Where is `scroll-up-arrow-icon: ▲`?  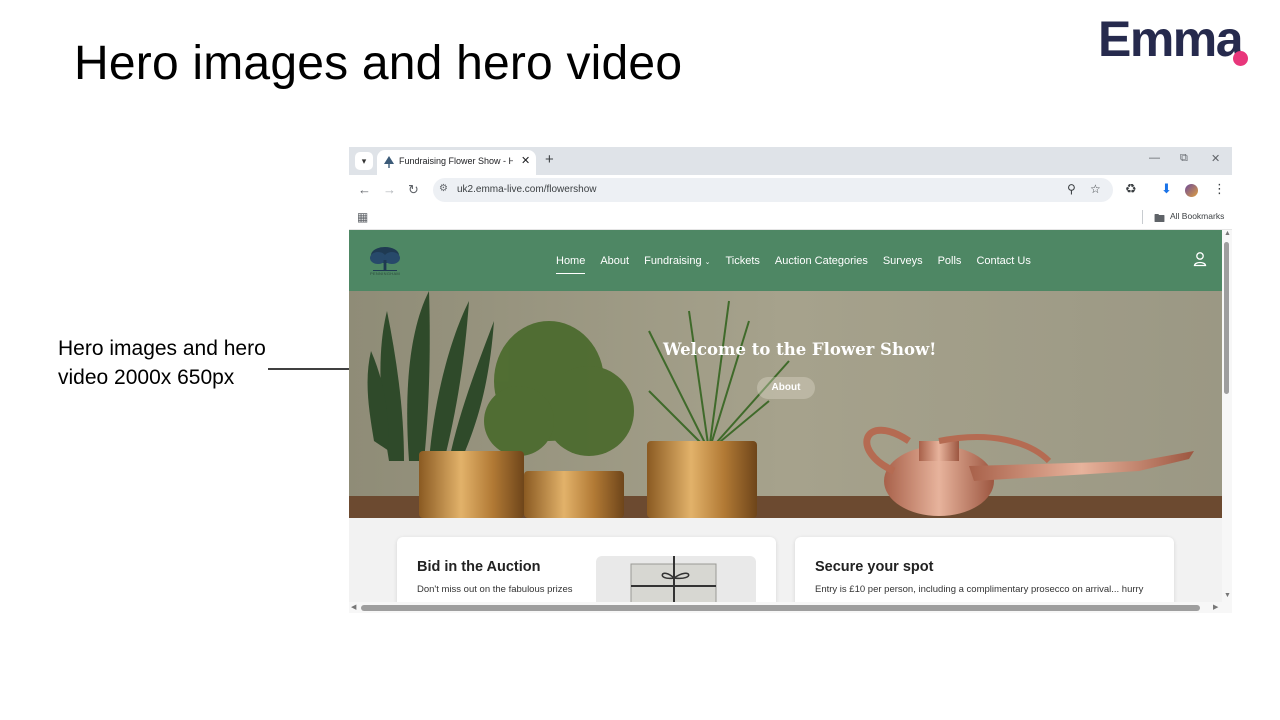 scroll-up-arrow-icon: ▲ is located at coordinates (1227, 233).